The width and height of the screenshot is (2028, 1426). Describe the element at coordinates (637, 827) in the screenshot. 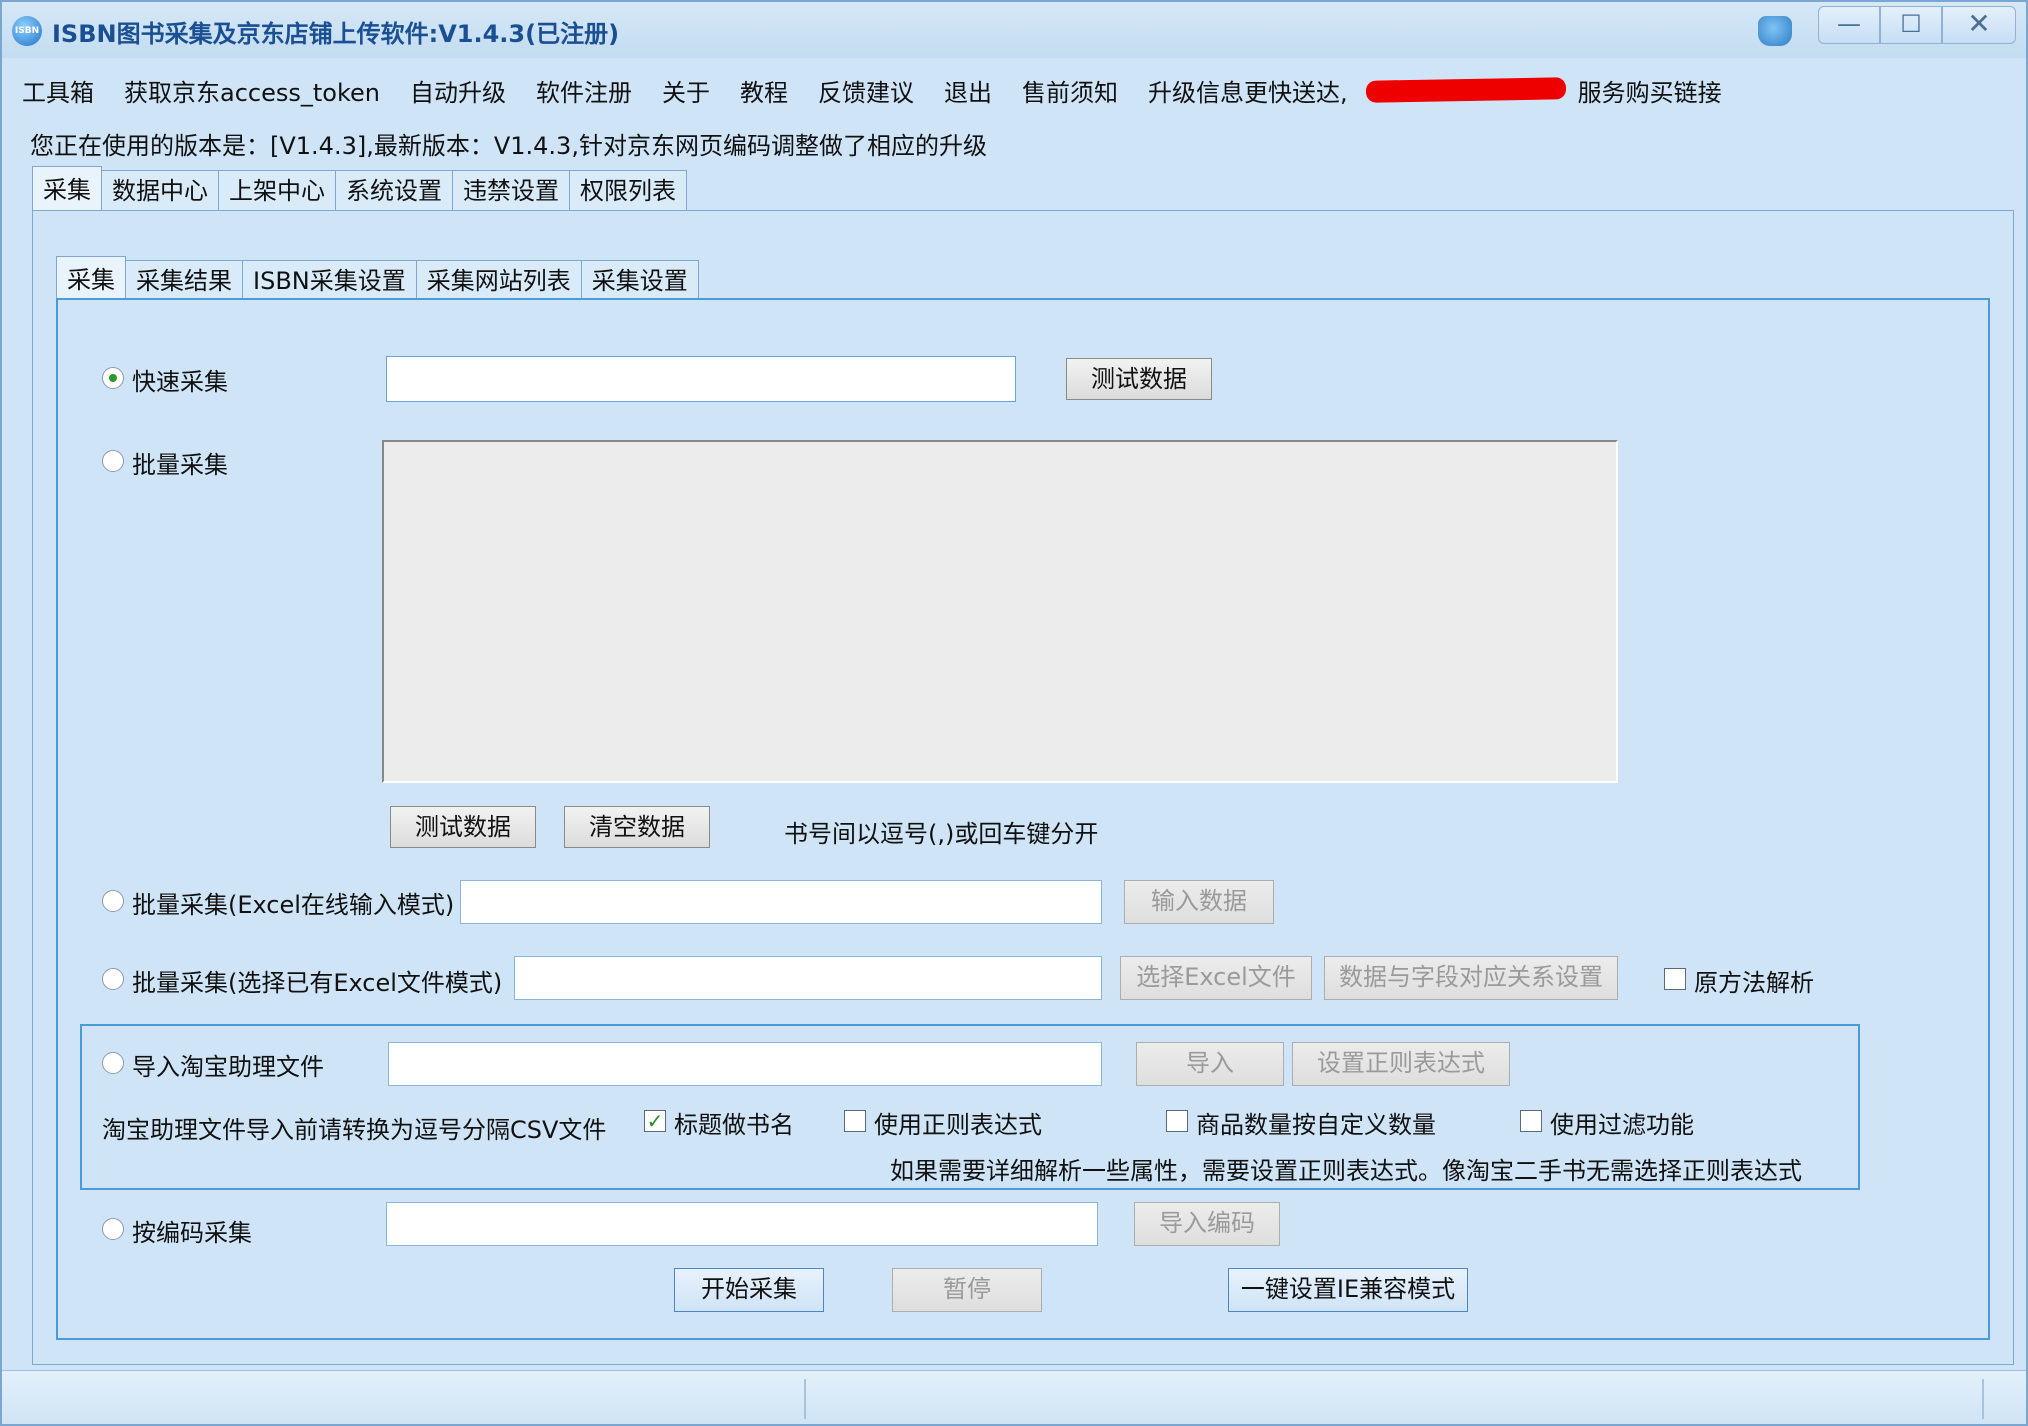

I see `clear-data-button: 清空数据` at that location.